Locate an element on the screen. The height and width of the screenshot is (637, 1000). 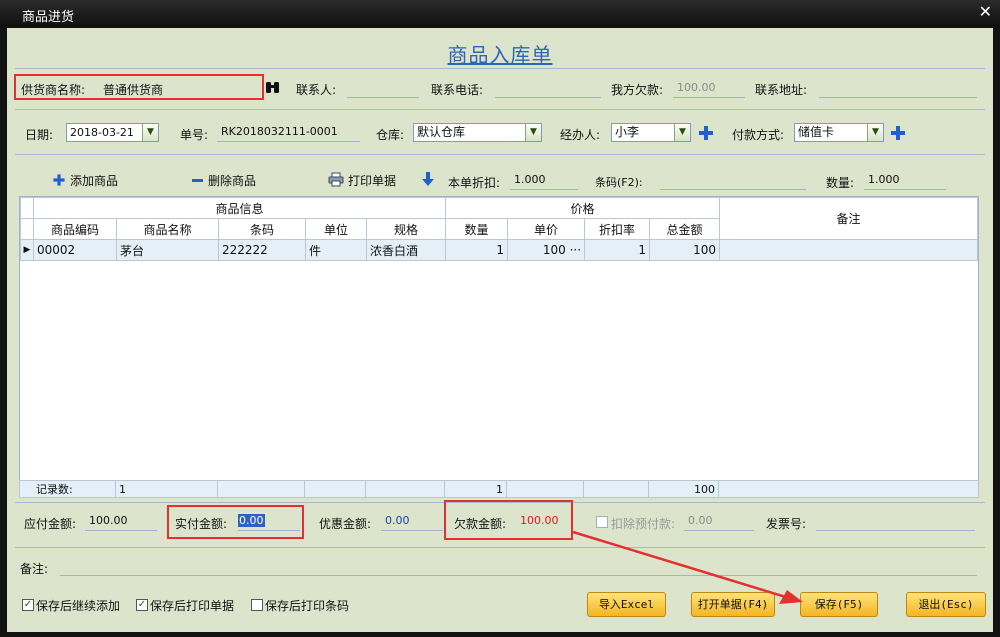
grid-footer: 记录数: 1 1 100 is located at coordinates (499, 489).